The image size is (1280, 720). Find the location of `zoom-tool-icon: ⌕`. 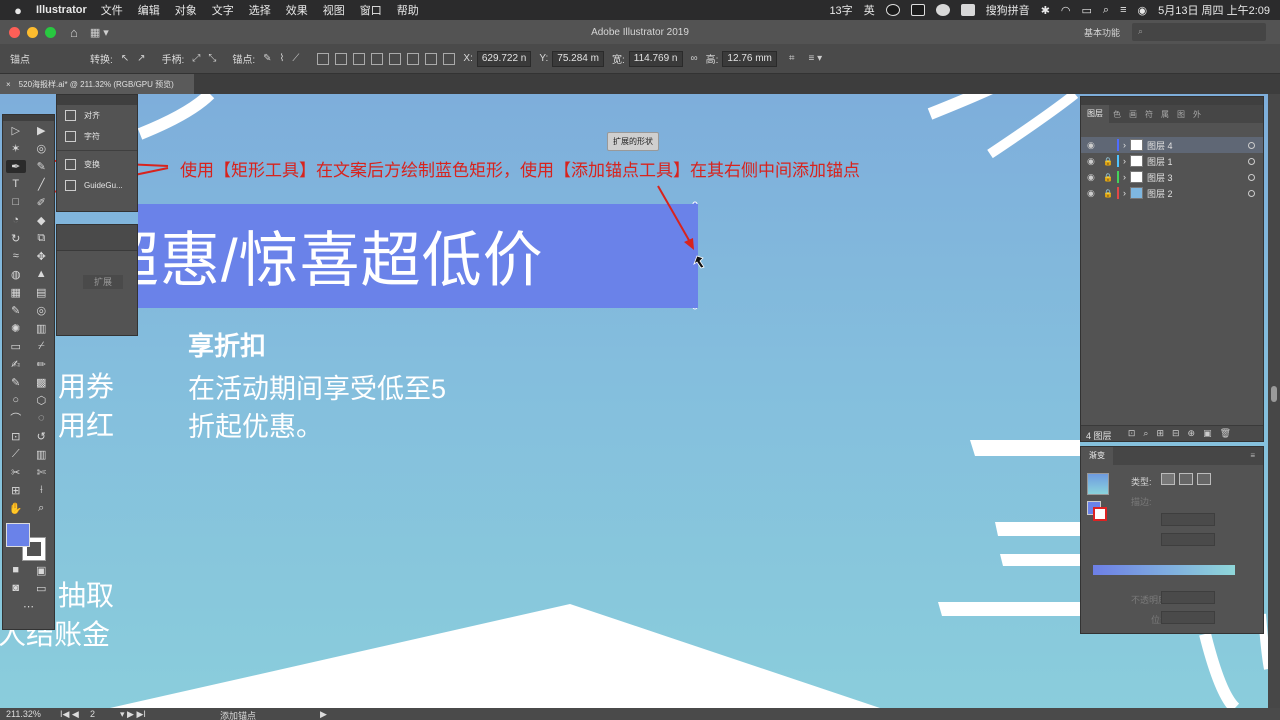

zoom-tool-icon: ⌕ is located at coordinates (41, 508).